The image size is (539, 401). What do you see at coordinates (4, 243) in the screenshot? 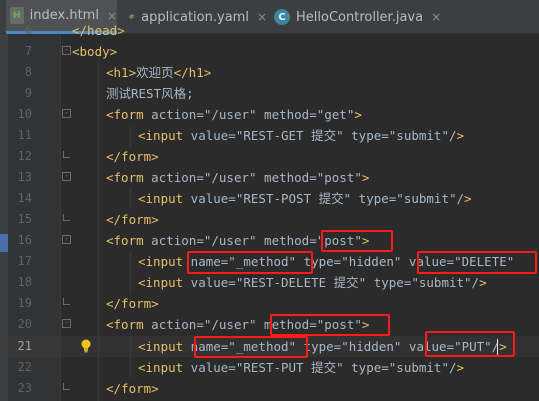
I see `scroll-marker` at bounding box center [4, 243].